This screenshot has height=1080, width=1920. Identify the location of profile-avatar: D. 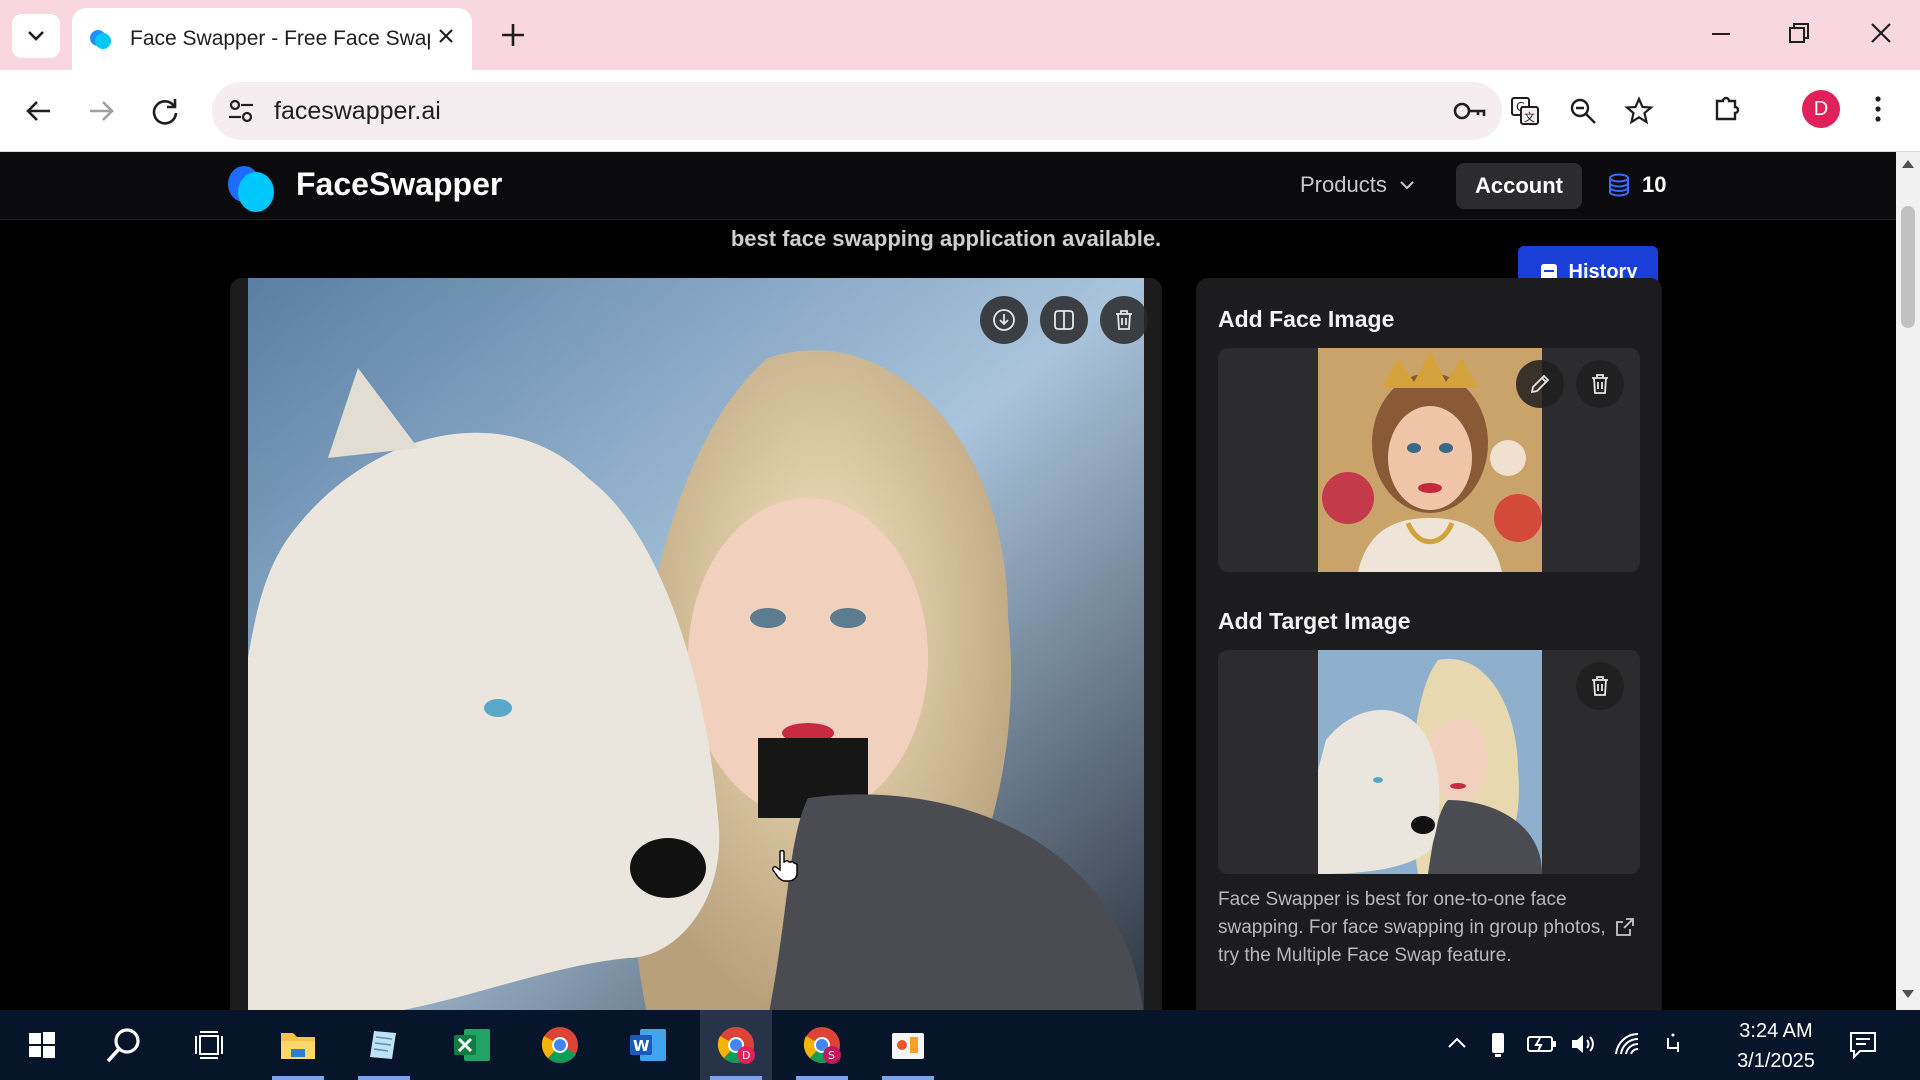
(1821, 109).